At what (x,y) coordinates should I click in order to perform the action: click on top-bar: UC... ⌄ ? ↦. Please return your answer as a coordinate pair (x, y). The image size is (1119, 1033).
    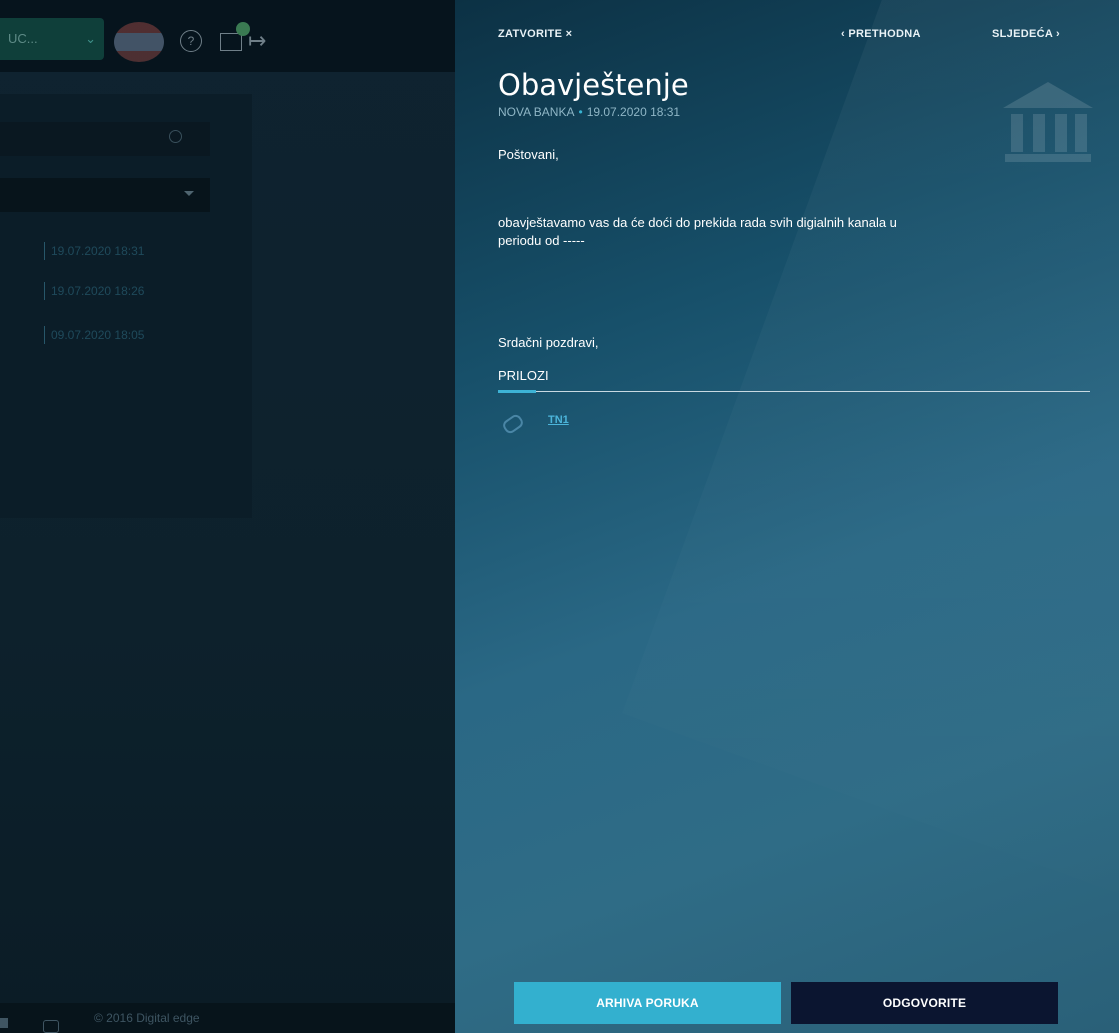
    Looking at the image, I should click on (227, 36).